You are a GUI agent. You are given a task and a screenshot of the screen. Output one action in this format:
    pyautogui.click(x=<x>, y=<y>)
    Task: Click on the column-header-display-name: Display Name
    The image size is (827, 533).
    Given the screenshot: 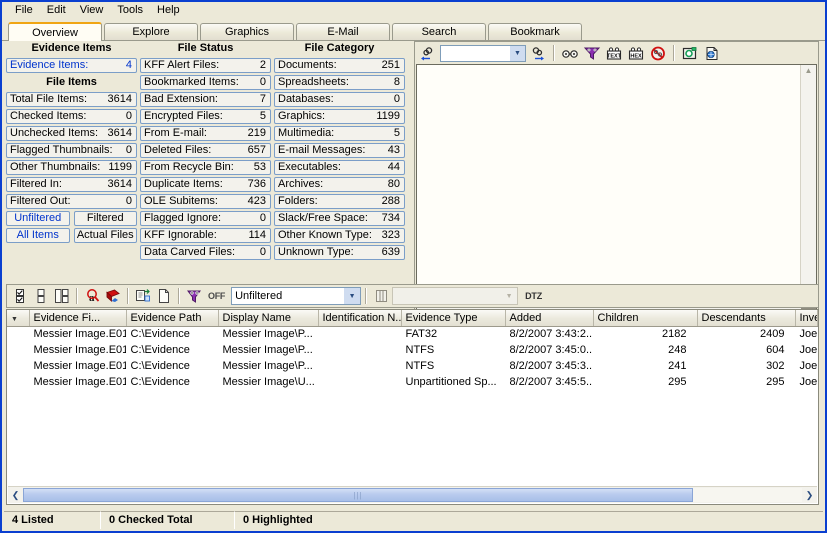 What is the action you would take?
    pyautogui.click(x=268, y=318)
    